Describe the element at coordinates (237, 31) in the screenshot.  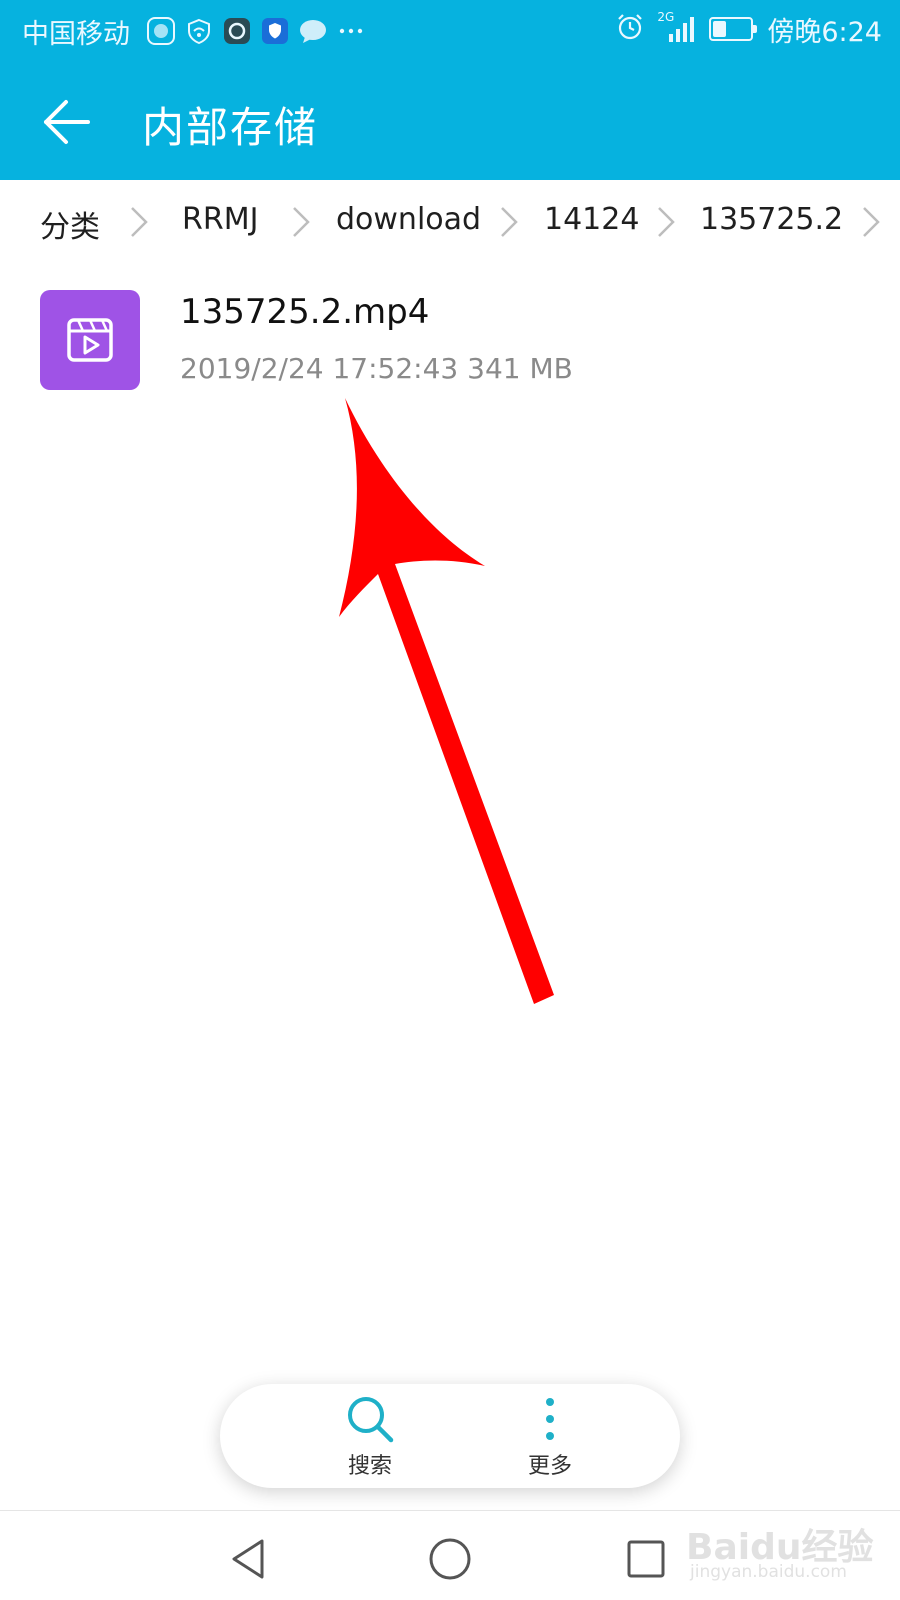
I see `camera-app-icon` at that location.